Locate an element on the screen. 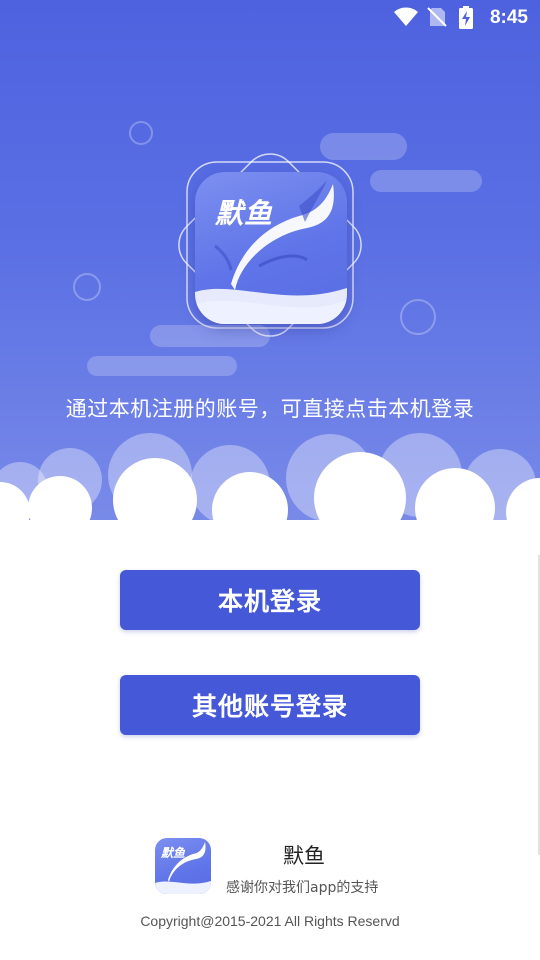 Image resolution: width=540 pixels, height=960 pixels. footer-app-logo: 默鱼 is located at coordinates (183, 866).